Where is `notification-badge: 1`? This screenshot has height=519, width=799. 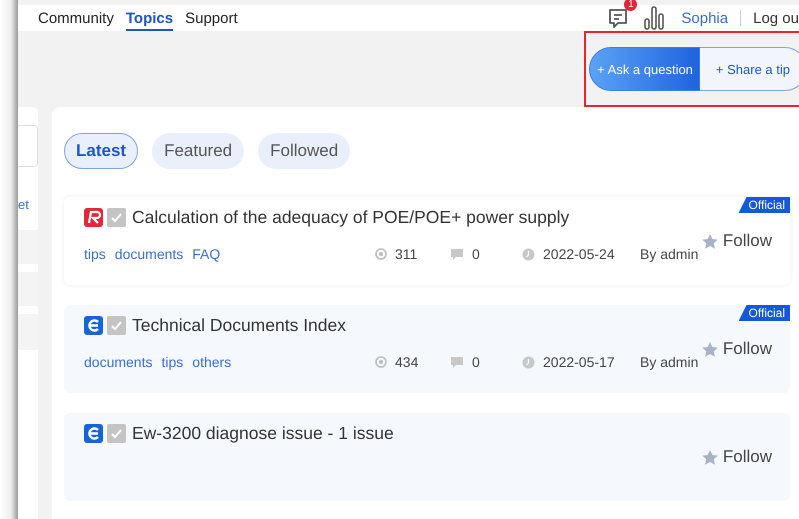 notification-badge: 1 is located at coordinates (631, 5).